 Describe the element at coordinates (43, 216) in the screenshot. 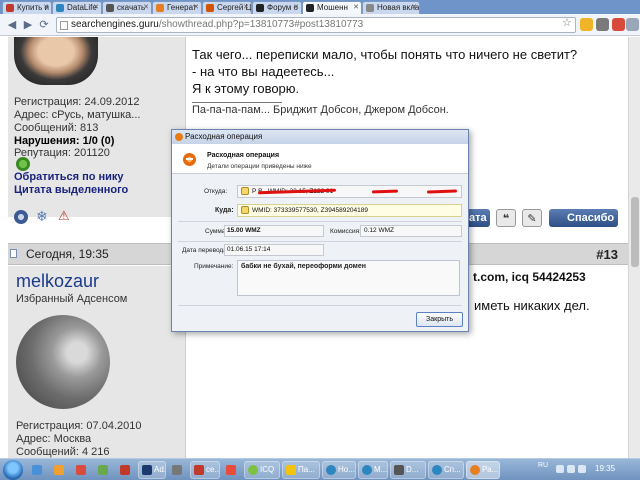

I see `snowflake-icon: ❄` at that location.